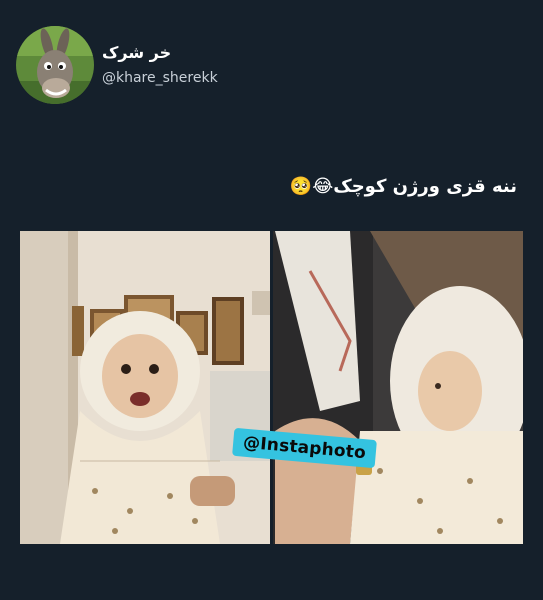 The height and width of the screenshot is (600, 543). What do you see at coordinates (160, 78) in the screenshot?
I see `user-handle: @khare_sherekk` at bounding box center [160, 78].